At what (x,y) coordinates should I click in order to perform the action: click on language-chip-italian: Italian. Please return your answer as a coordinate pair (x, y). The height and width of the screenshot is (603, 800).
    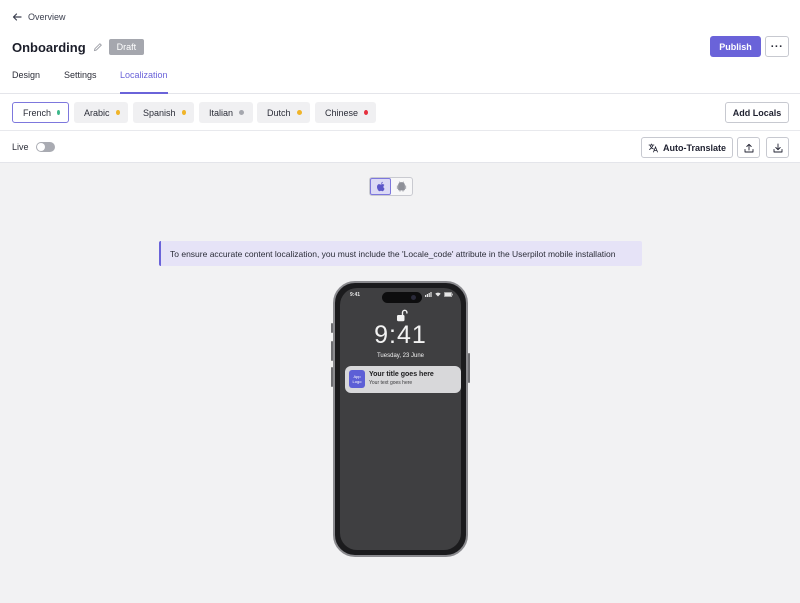
    Looking at the image, I should click on (226, 112).